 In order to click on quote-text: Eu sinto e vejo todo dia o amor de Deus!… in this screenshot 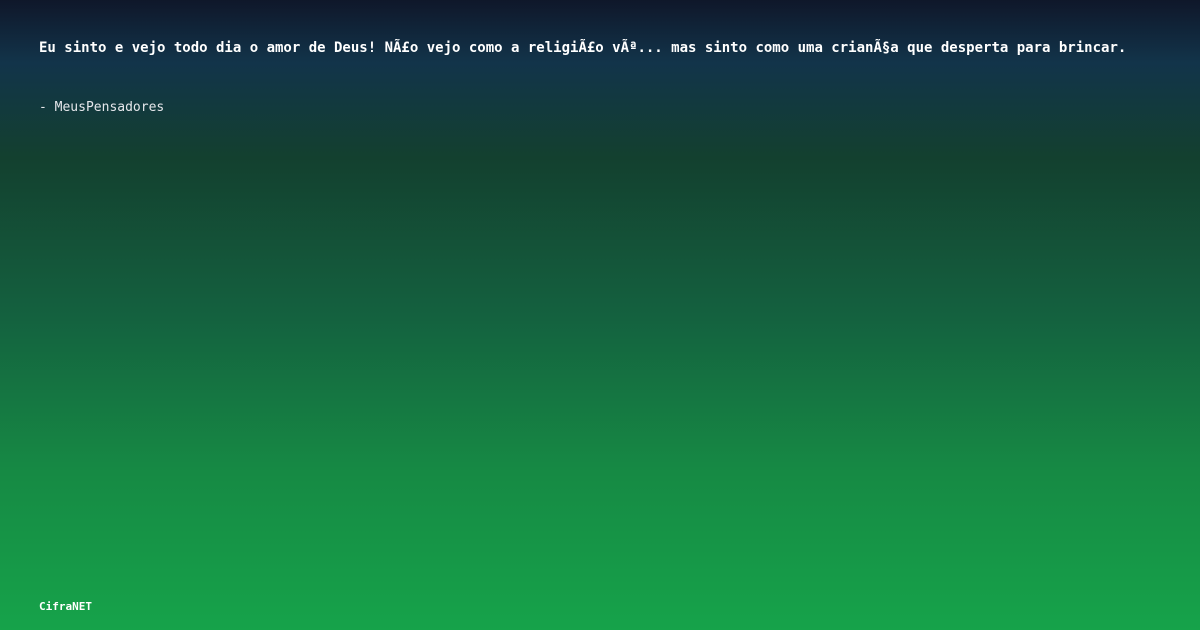, I will do `click(583, 48)`.